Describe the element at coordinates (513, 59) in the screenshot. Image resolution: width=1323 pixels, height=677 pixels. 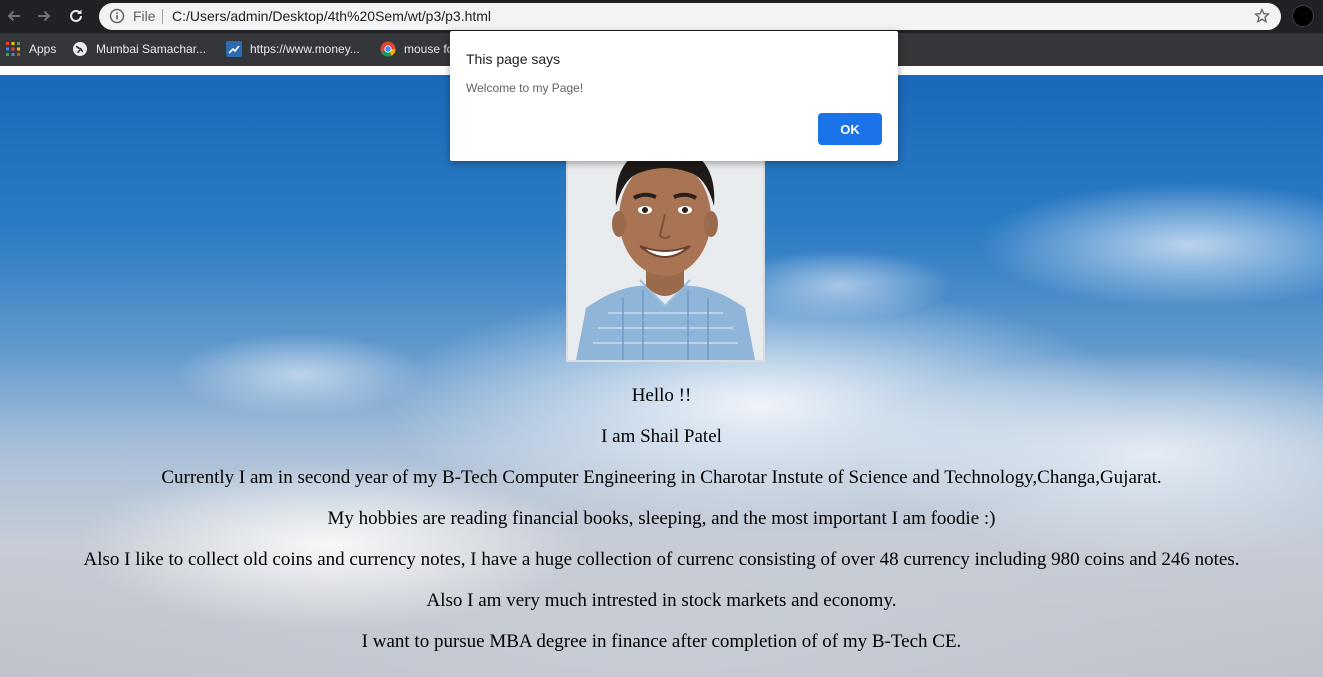
I see `dialog-title: This page says` at that location.